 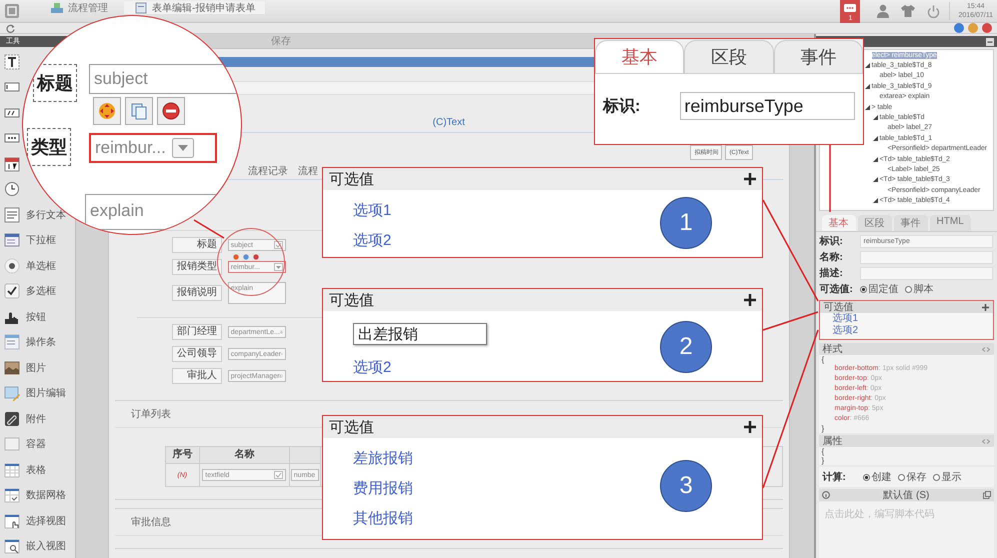 I want to click on move-arrows-icon, so click(x=107, y=111).